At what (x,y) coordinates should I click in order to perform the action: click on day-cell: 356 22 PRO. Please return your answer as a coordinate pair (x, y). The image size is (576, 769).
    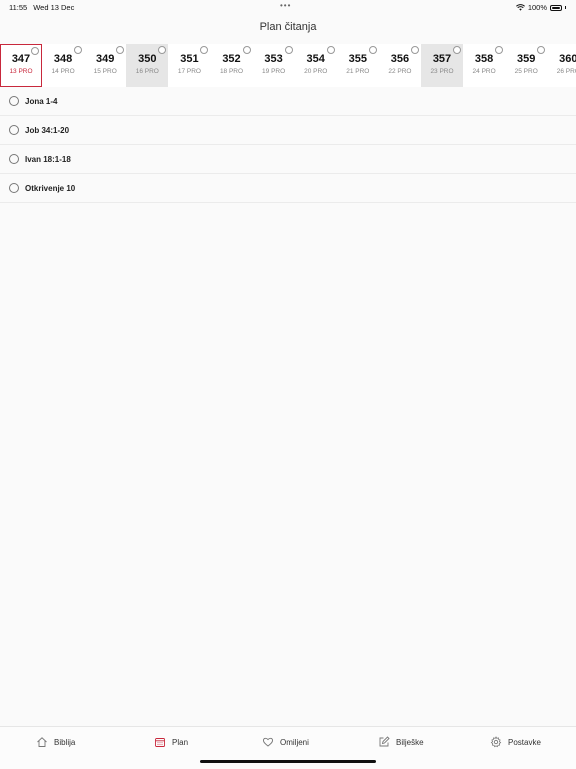
    Looking at the image, I should click on (399, 65).